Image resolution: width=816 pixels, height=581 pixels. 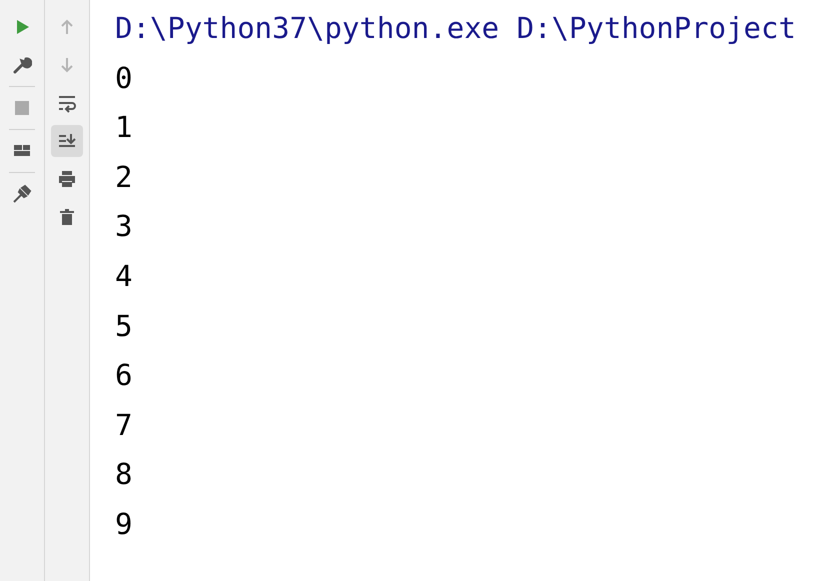 I want to click on trash-icon, so click(x=67, y=217).